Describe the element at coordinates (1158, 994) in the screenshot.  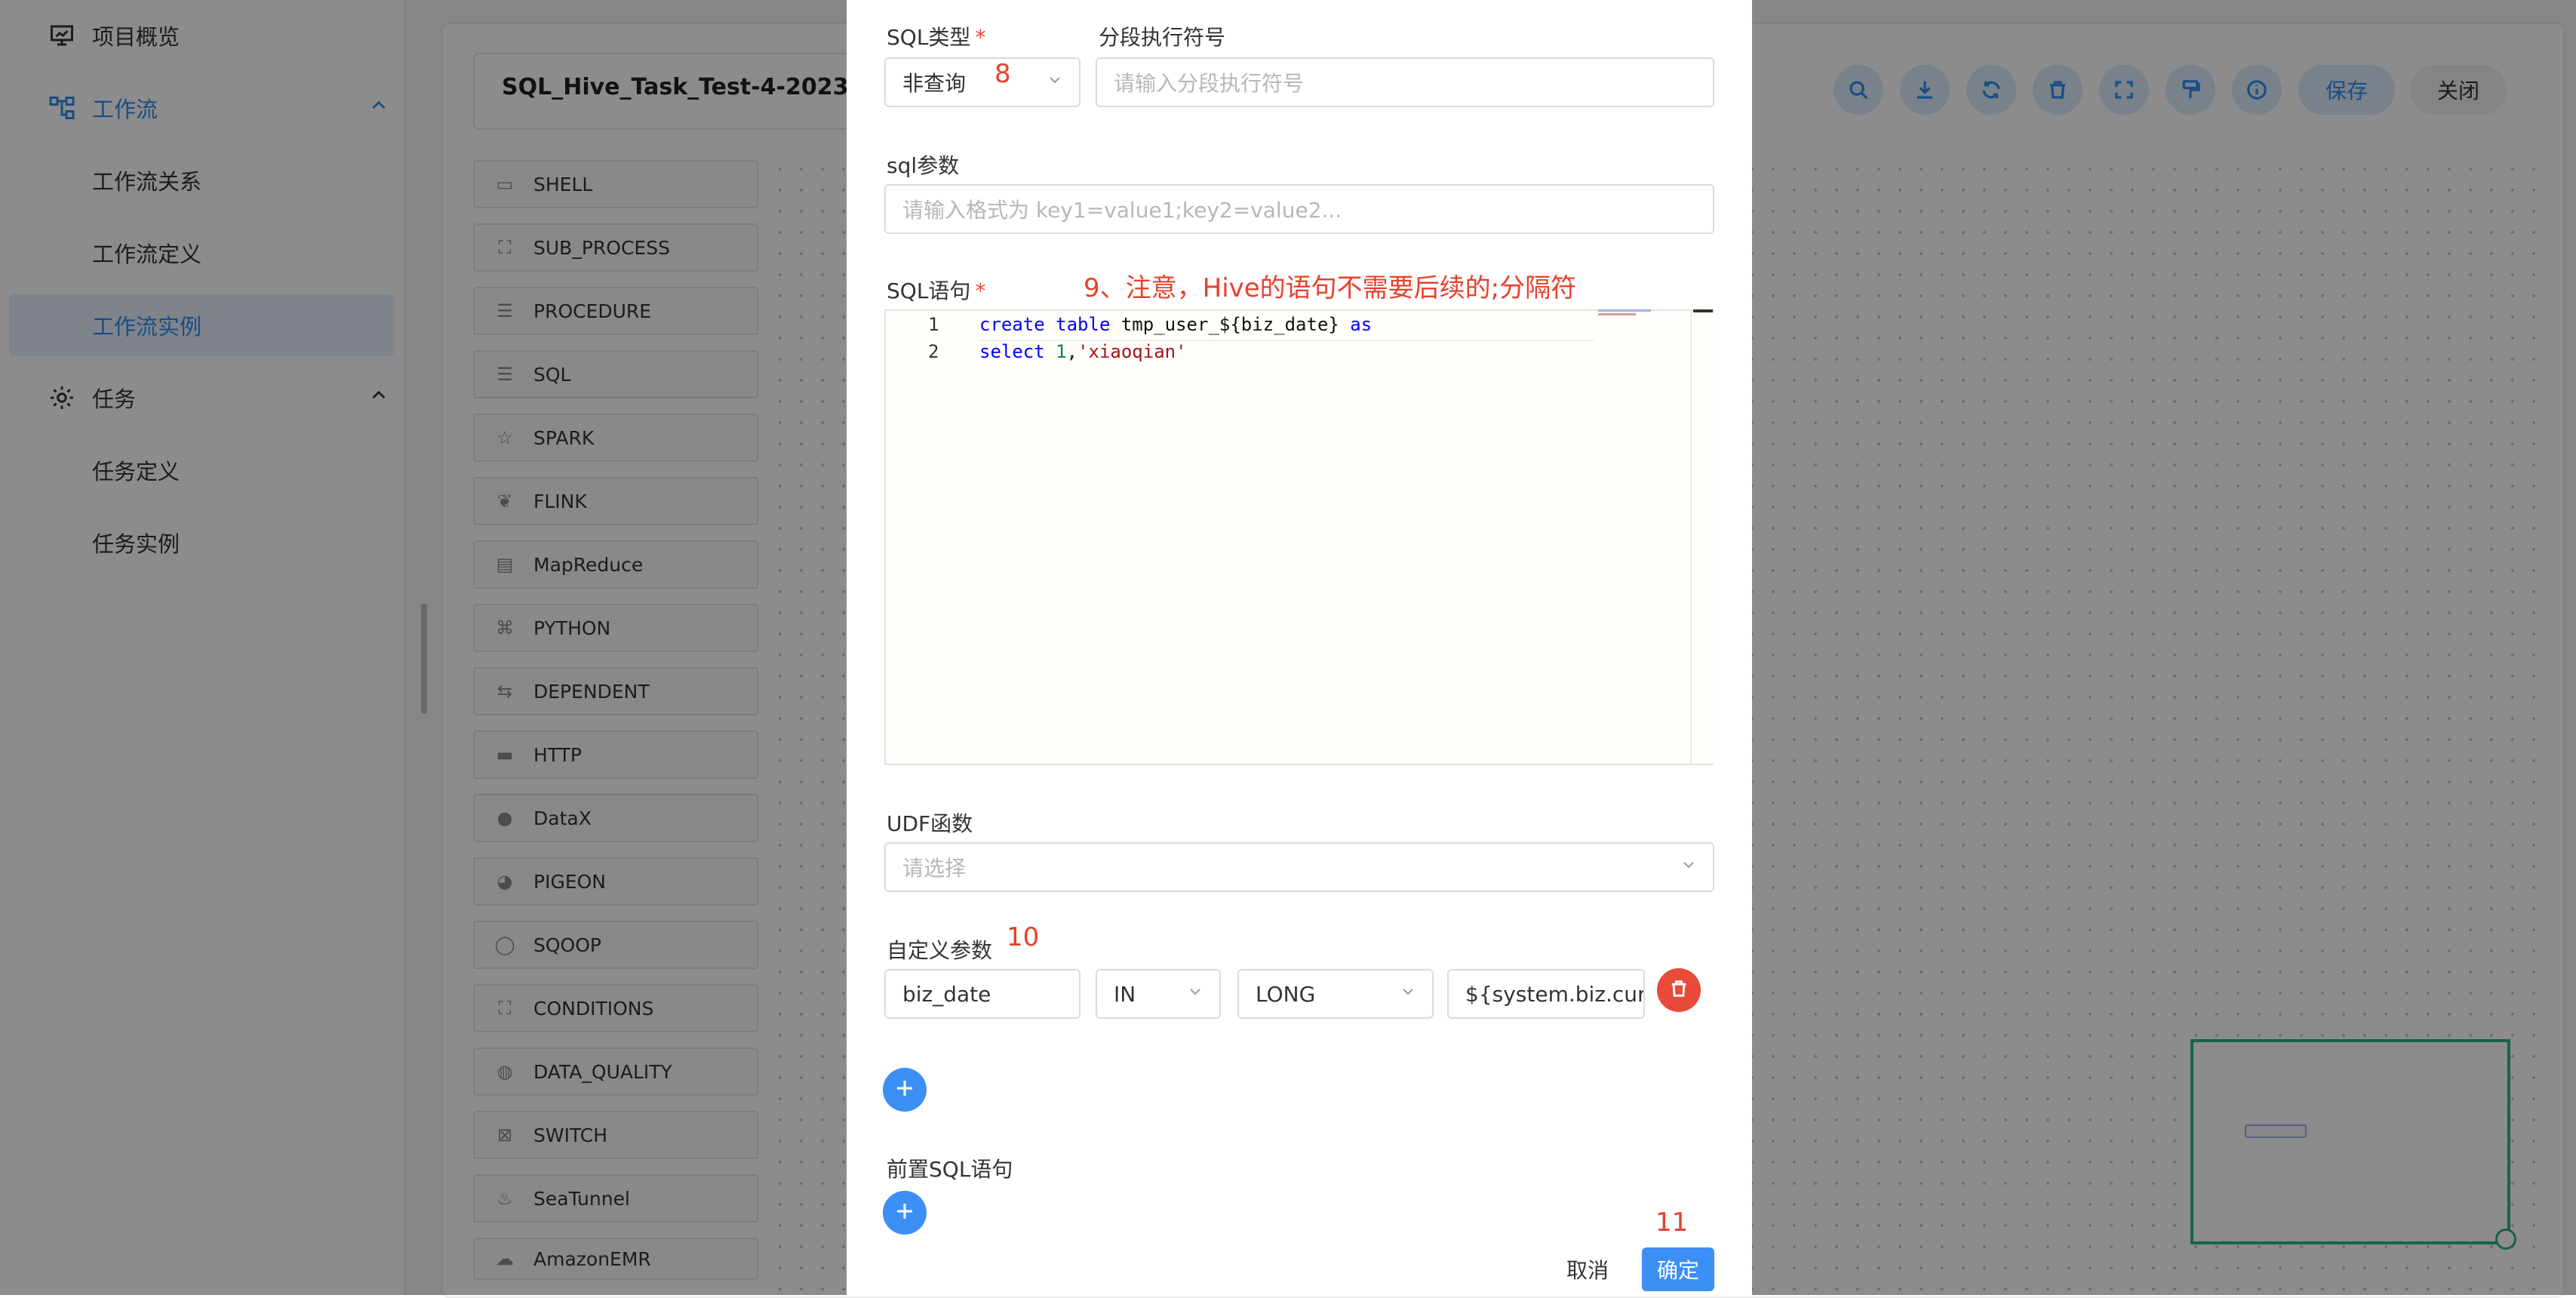
I see `param-direct-select: IN` at that location.